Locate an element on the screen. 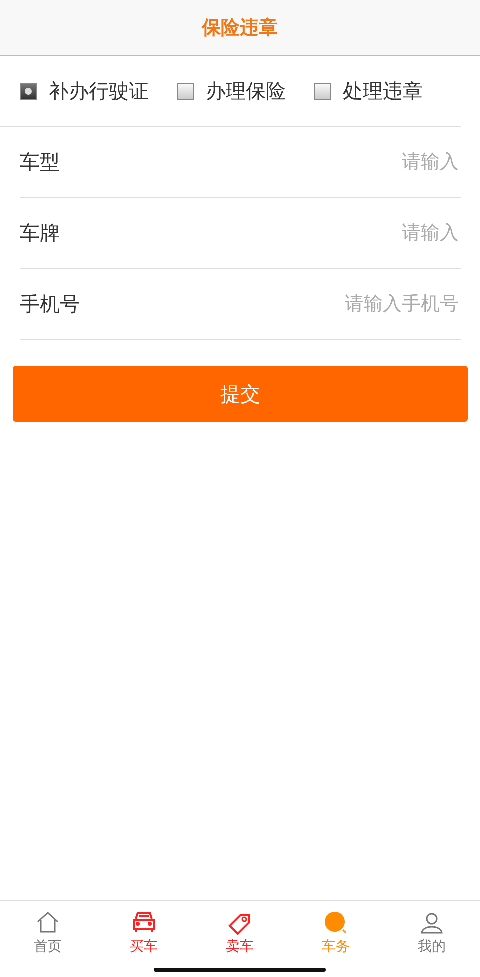  field-label: 手机号 is located at coordinates (50, 304).